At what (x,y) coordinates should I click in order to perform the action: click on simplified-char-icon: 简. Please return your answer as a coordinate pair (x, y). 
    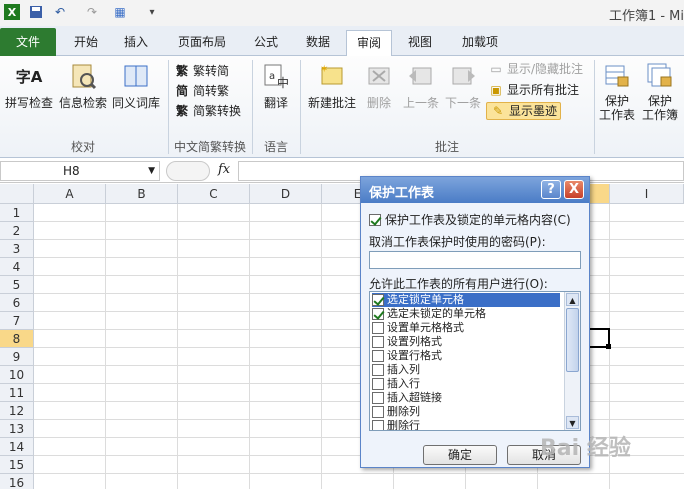
    Looking at the image, I should click on (181, 91).